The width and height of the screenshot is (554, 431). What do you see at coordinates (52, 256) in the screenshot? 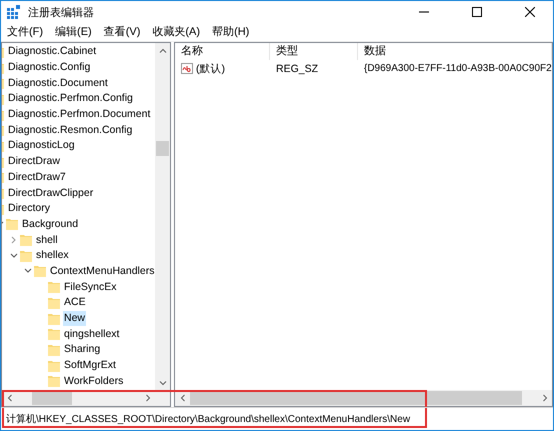
I see `tree-item: shellex` at bounding box center [52, 256].